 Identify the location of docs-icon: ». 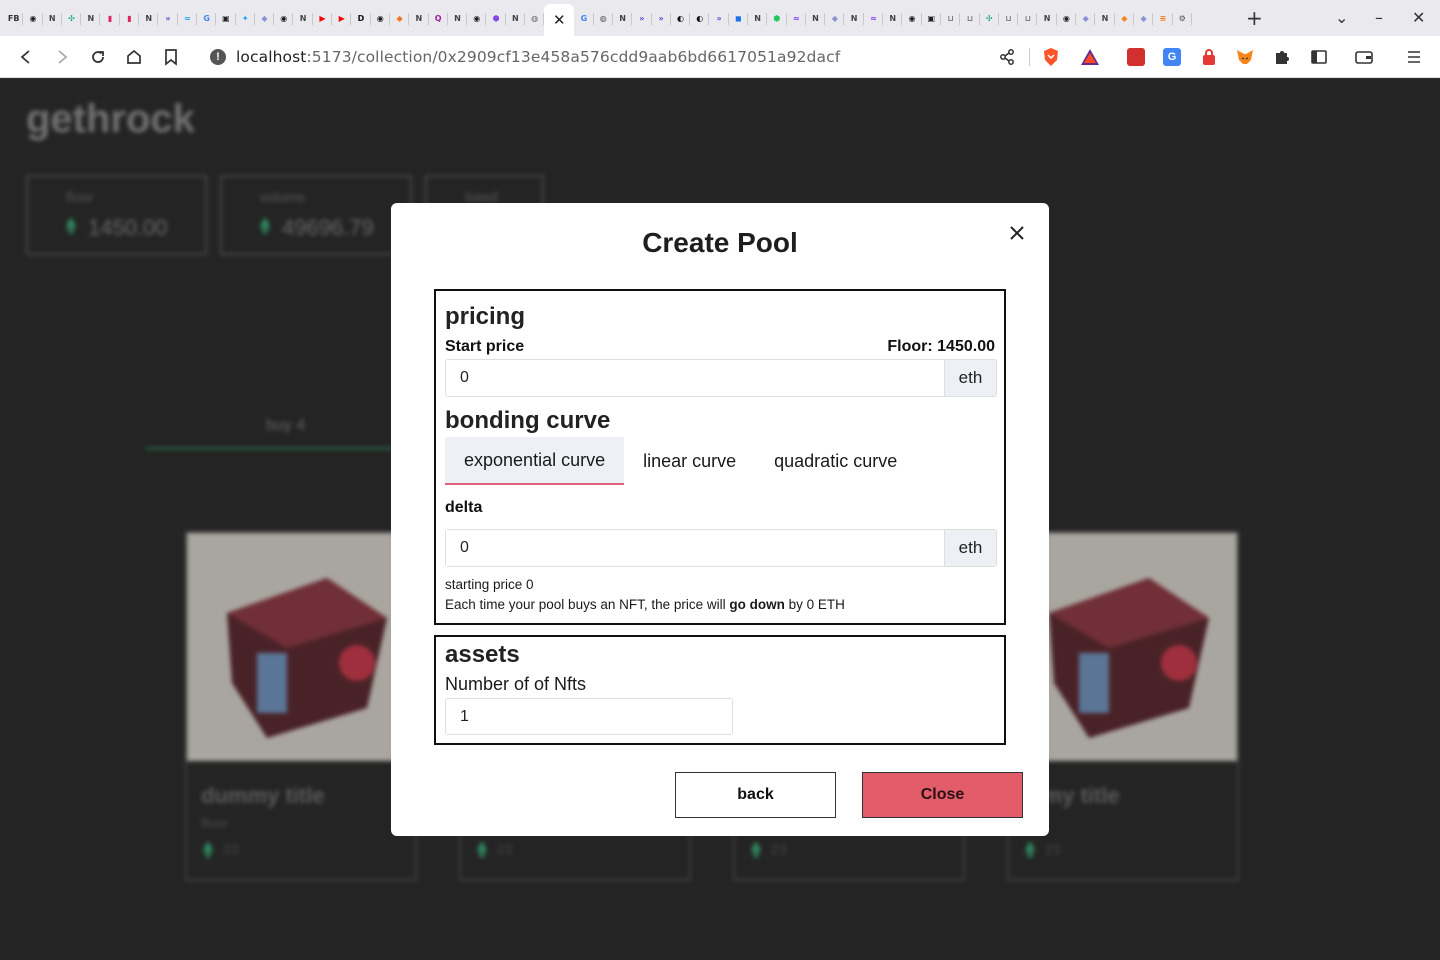
(661, 18).